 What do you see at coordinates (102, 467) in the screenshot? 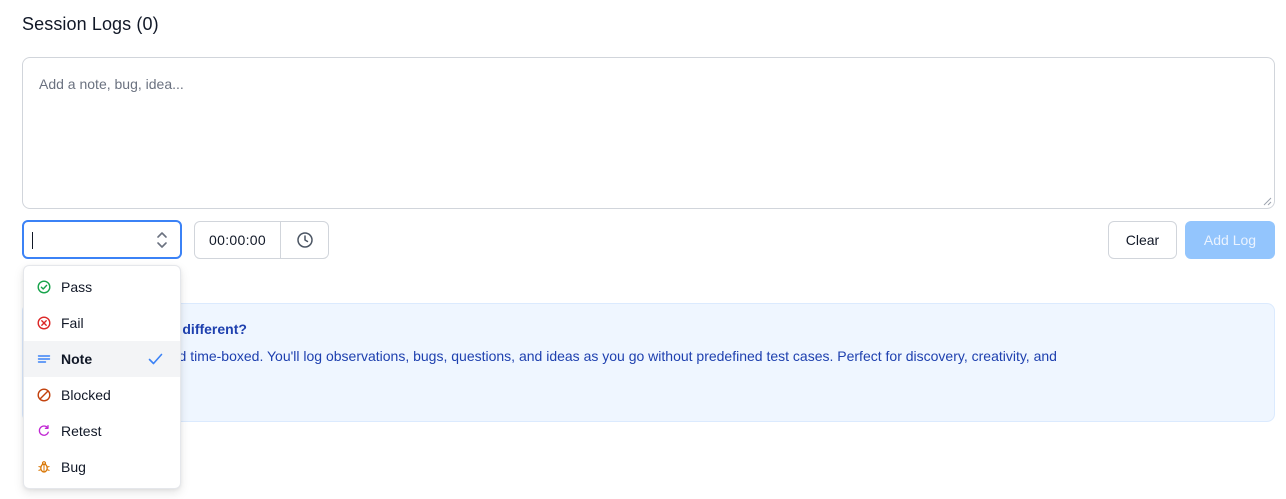
I see `option-bug: Bug` at bounding box center [102, 467].